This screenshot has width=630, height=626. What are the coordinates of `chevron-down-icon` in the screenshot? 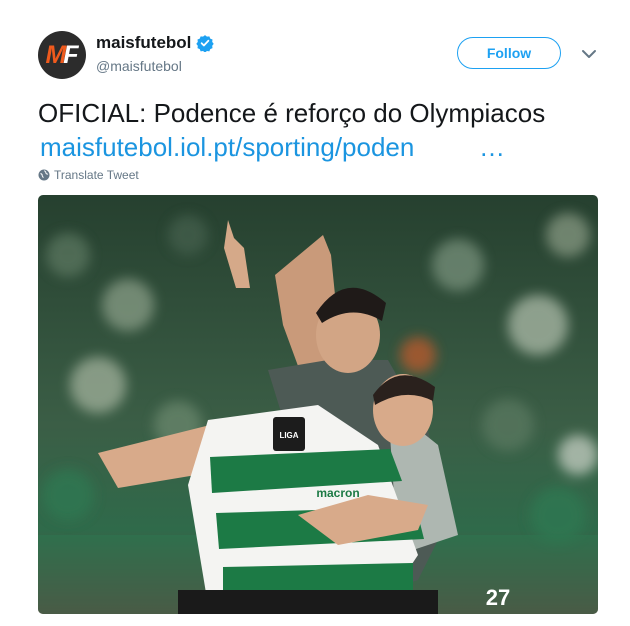 It's located at (589, 54).